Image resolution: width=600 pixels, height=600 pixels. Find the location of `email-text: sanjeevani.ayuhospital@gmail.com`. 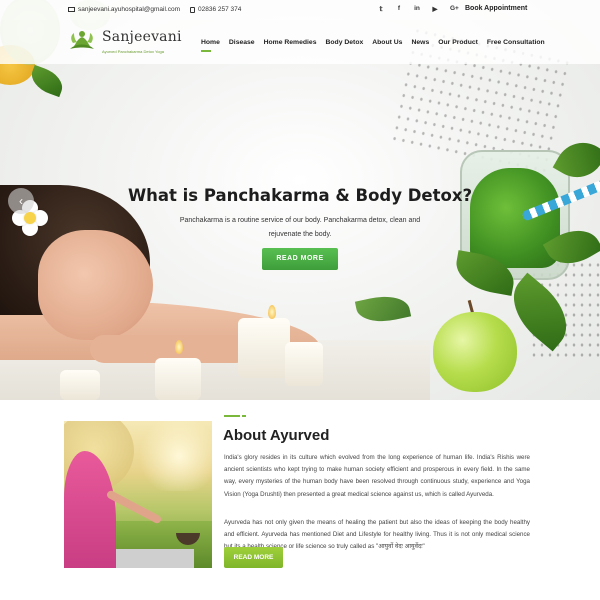

email-text: sanjeevani.ayuhospital@gmail.com is located at coordinates (129, 9).